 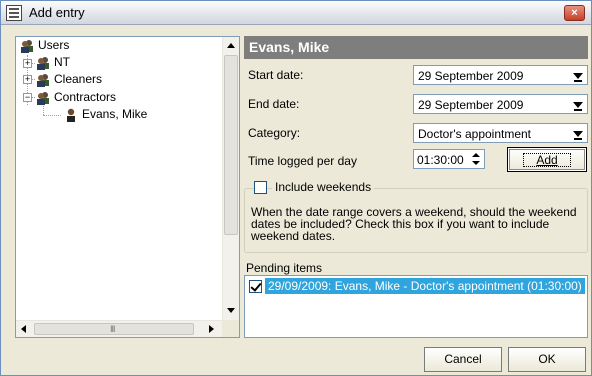 I want to click on title-bar: Add entry ×, so click(x=296, y=13).